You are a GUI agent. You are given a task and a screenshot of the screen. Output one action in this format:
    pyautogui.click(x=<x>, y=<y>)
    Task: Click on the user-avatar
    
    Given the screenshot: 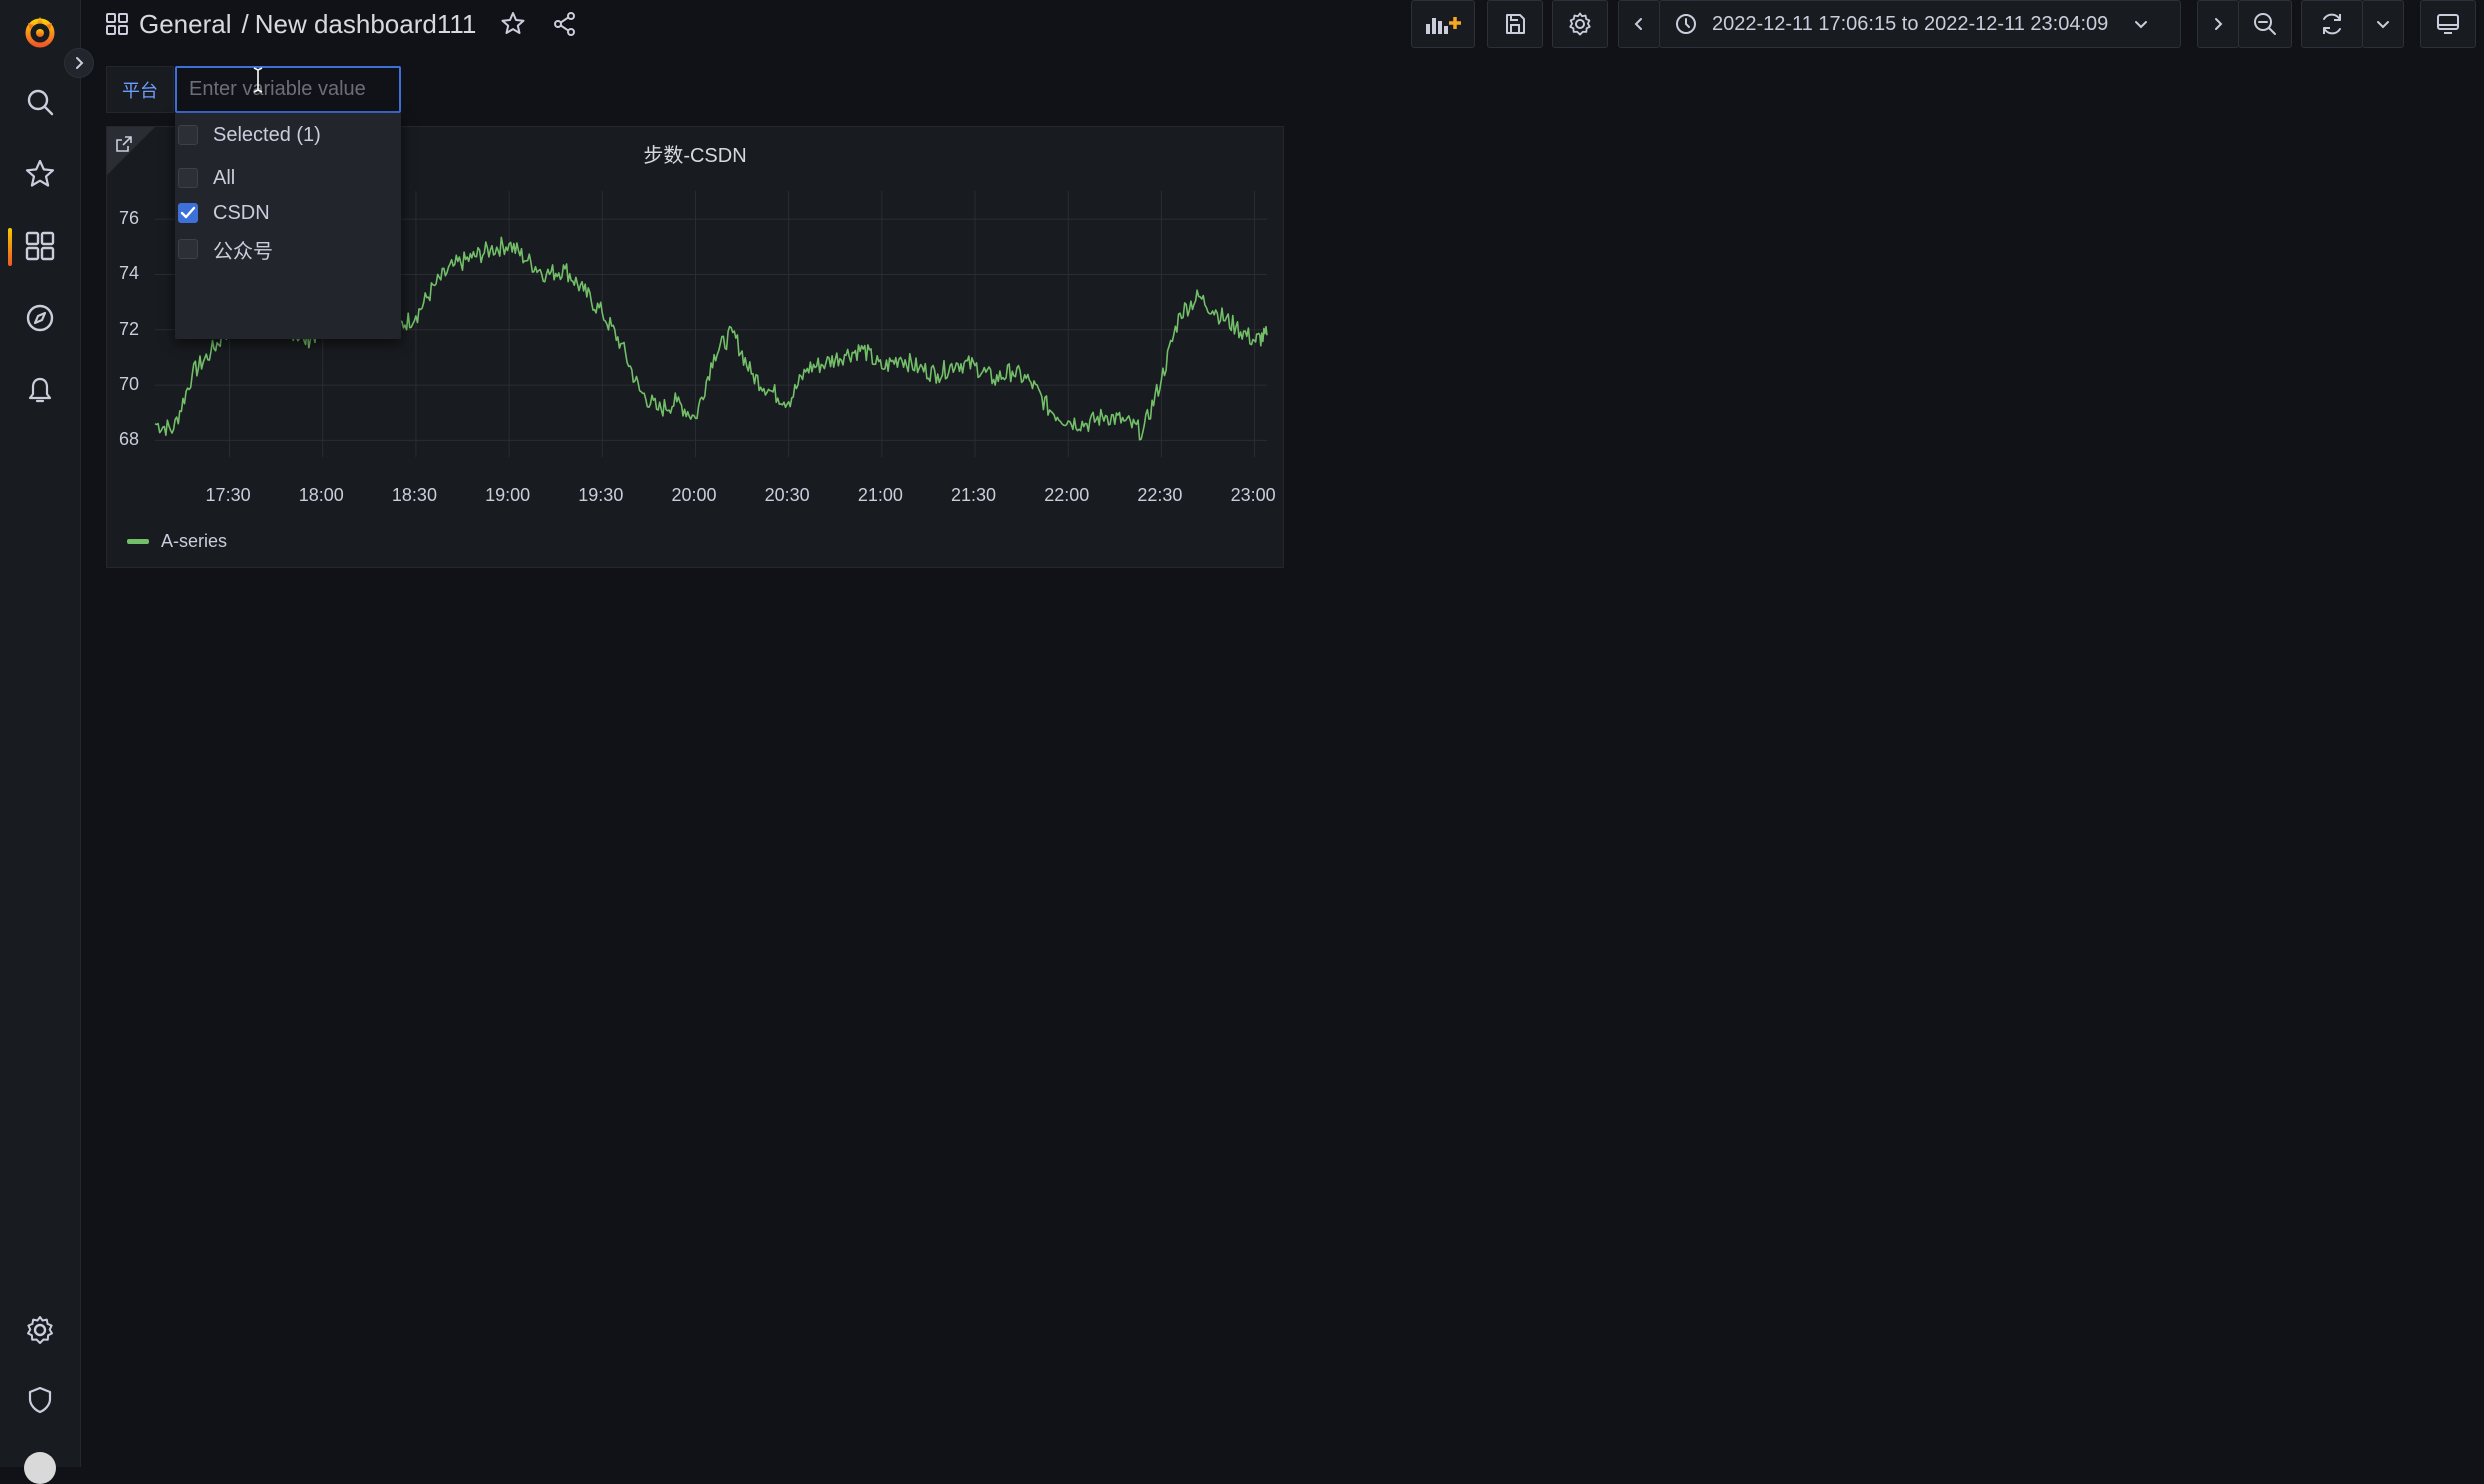 What is the action you would take?
    pyautogui.click(x=40, y=1468)
    